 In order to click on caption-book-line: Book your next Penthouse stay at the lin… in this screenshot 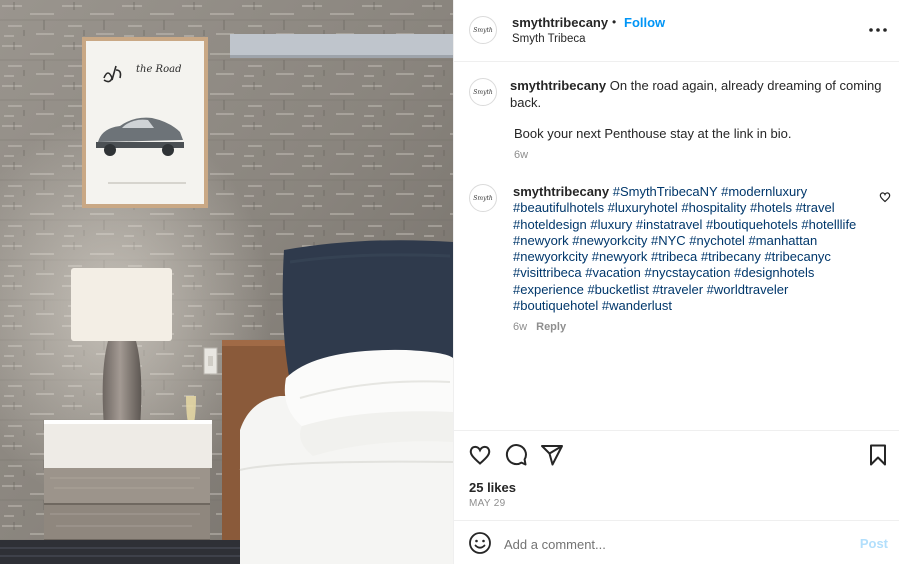, I will do `click(653, 133)`.